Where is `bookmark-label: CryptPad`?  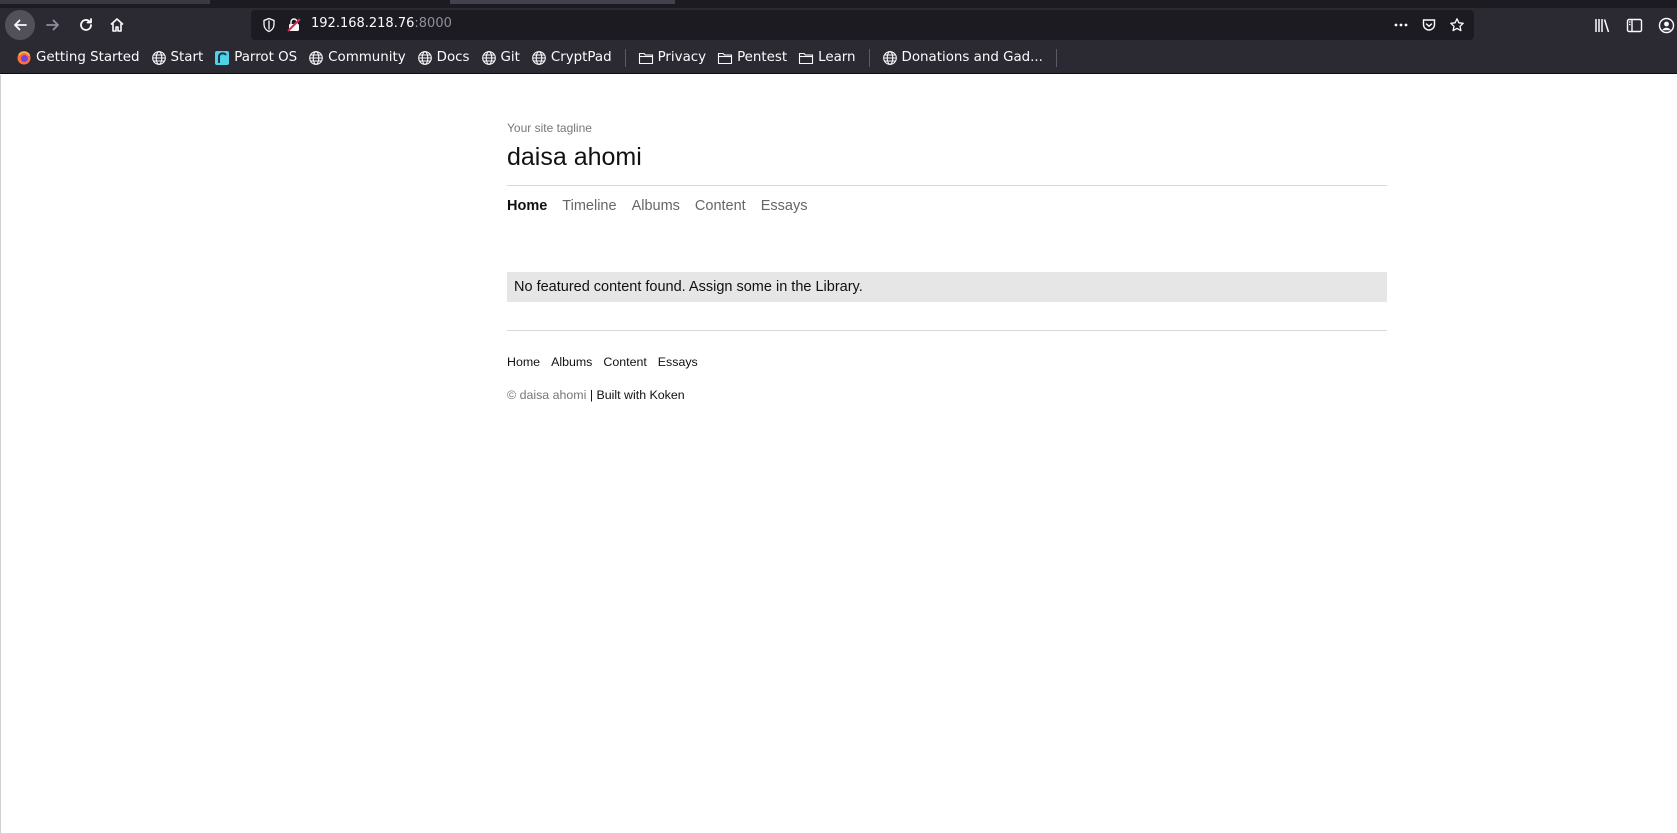 bookmark-label: CryptPad is located at coordinates (581, 57).